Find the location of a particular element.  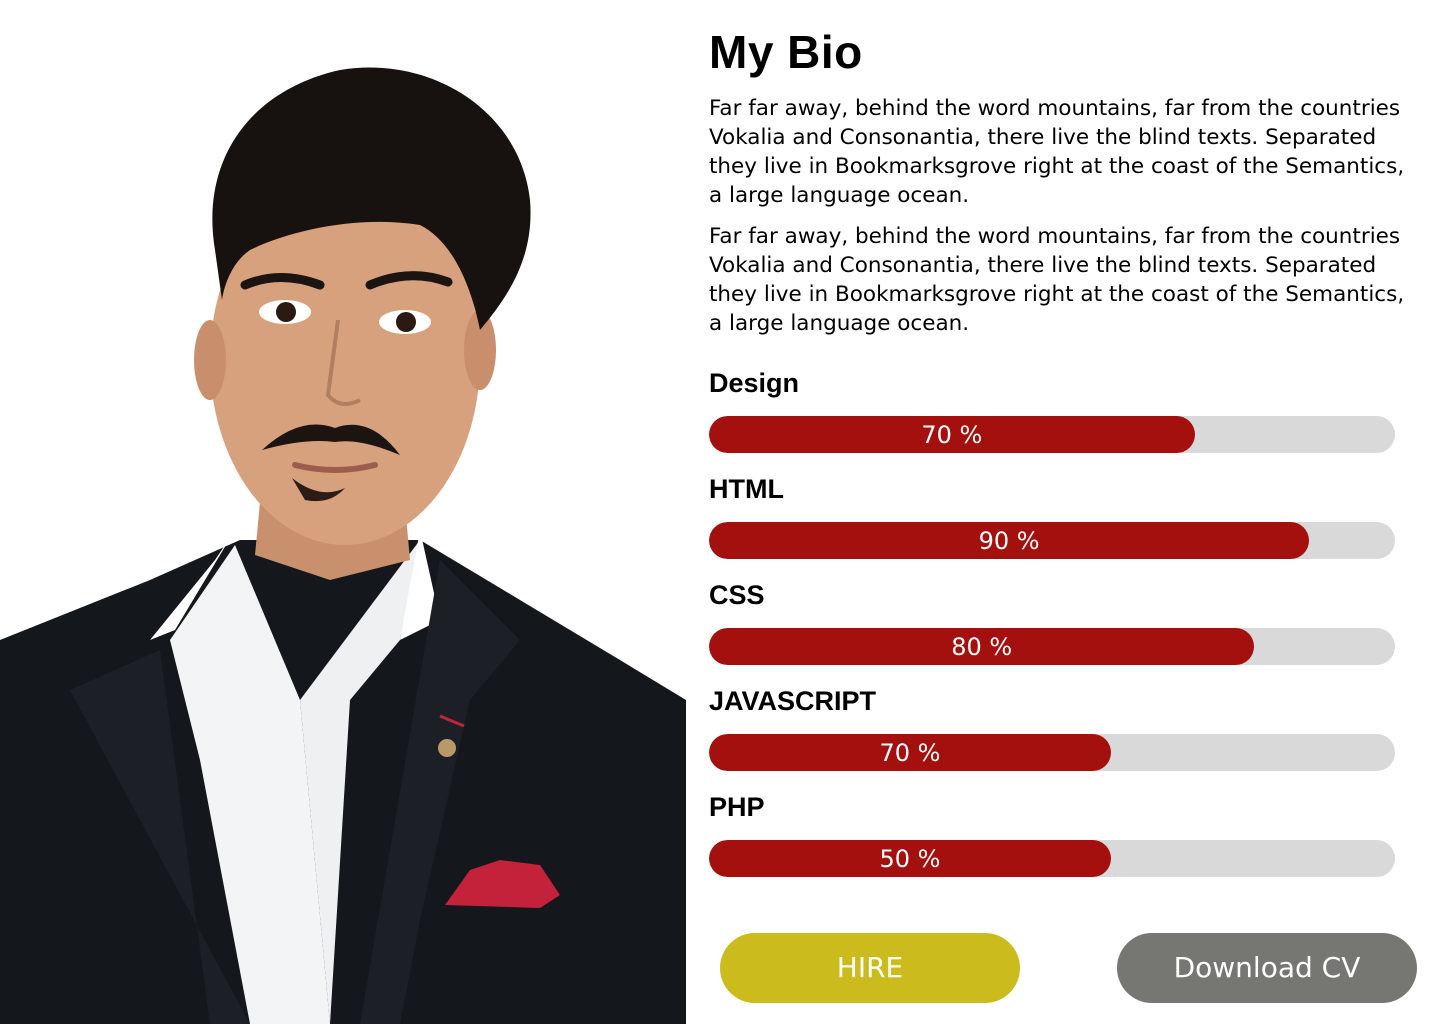

skill-javascript: JAVASCRIPT 70 % is located at coordinates (1054, 739).